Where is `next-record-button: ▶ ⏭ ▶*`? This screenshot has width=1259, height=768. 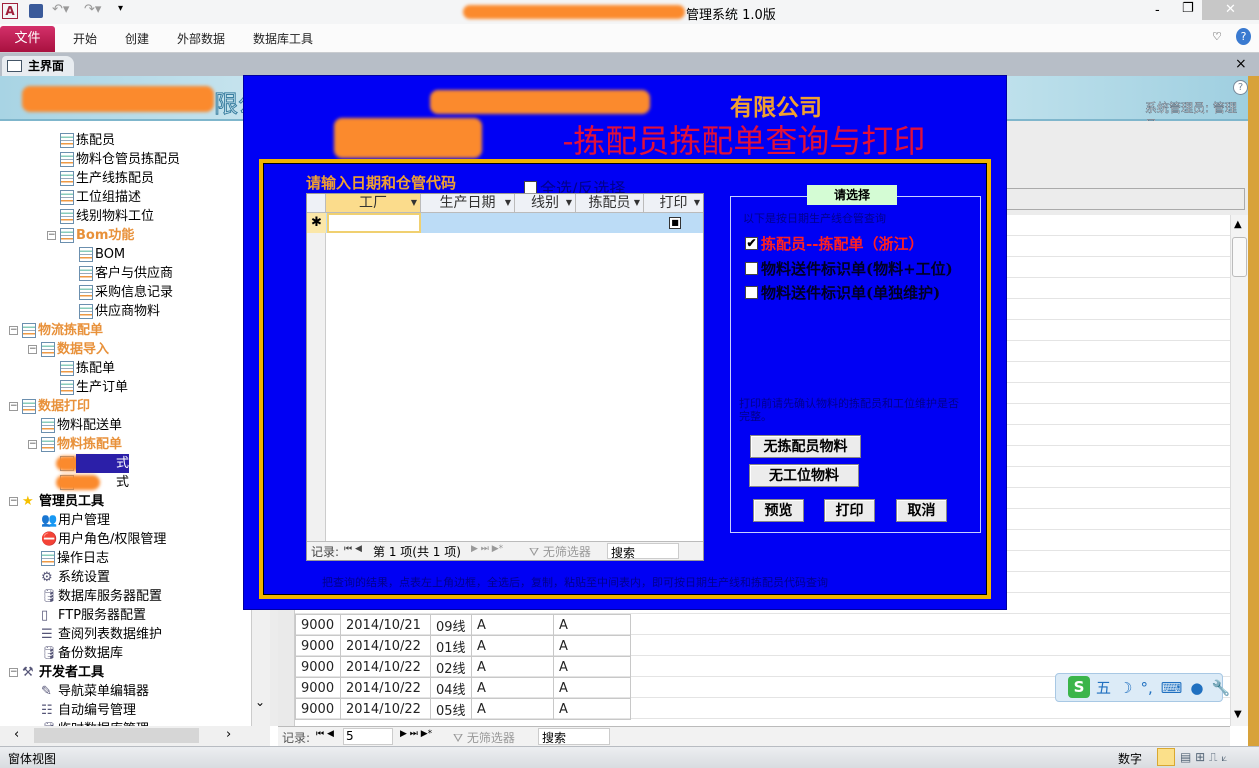 next-record-button: ▶ ⏭ ▶* is located at coordinates (416, 734).